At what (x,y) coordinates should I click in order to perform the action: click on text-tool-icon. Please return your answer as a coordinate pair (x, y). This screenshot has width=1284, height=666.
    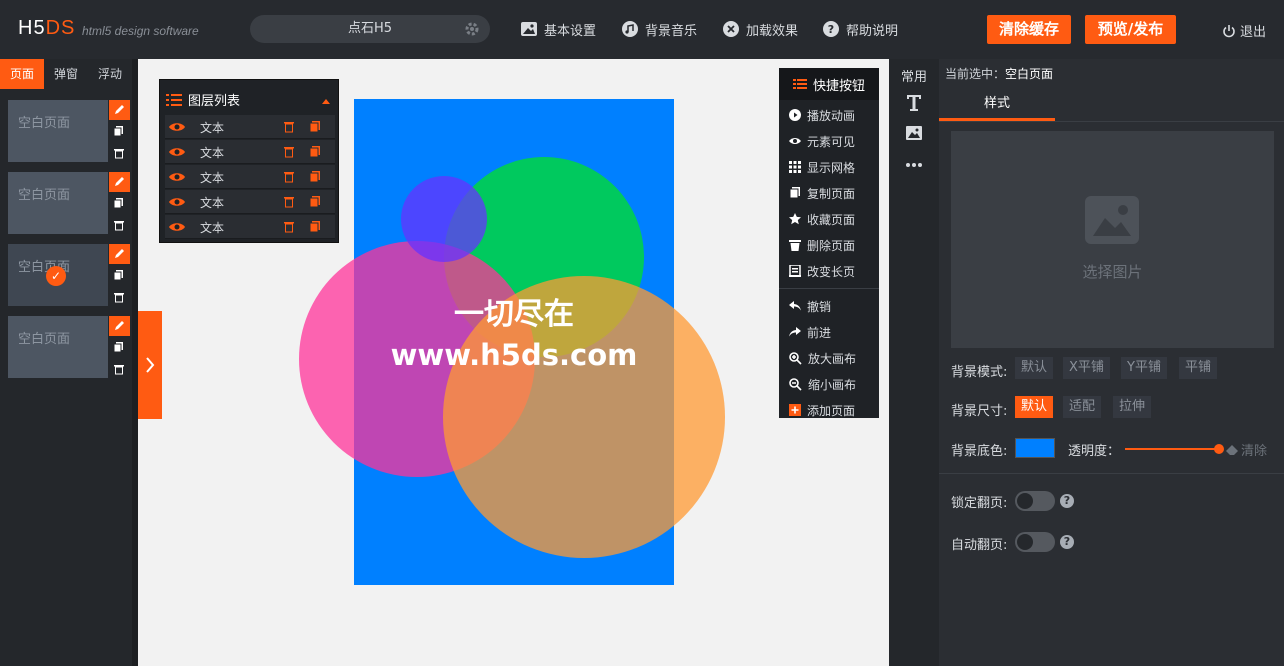
    Looking at the image, I should click on (914, 103).